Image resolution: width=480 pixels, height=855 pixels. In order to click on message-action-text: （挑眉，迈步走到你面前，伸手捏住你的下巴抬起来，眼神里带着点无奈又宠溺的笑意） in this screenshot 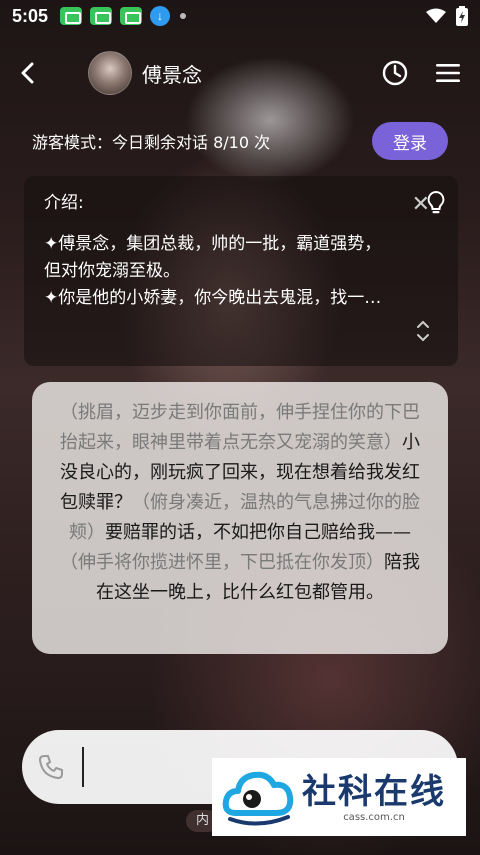, I will do `click(240, 427)`.